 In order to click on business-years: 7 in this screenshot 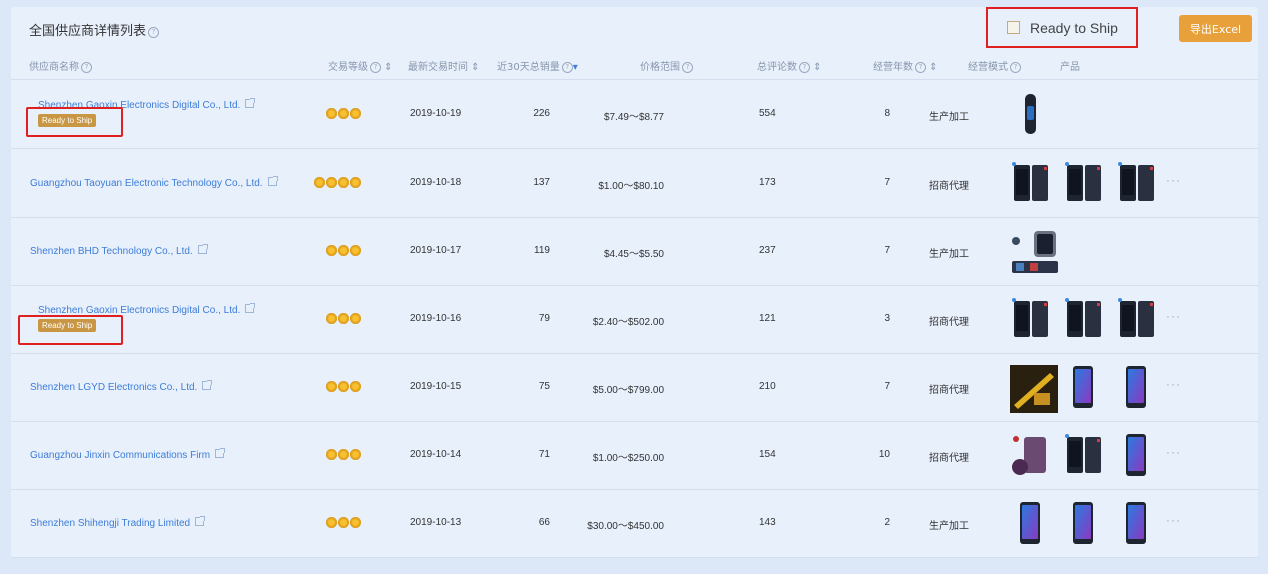, I will do `click(887, 386)`.